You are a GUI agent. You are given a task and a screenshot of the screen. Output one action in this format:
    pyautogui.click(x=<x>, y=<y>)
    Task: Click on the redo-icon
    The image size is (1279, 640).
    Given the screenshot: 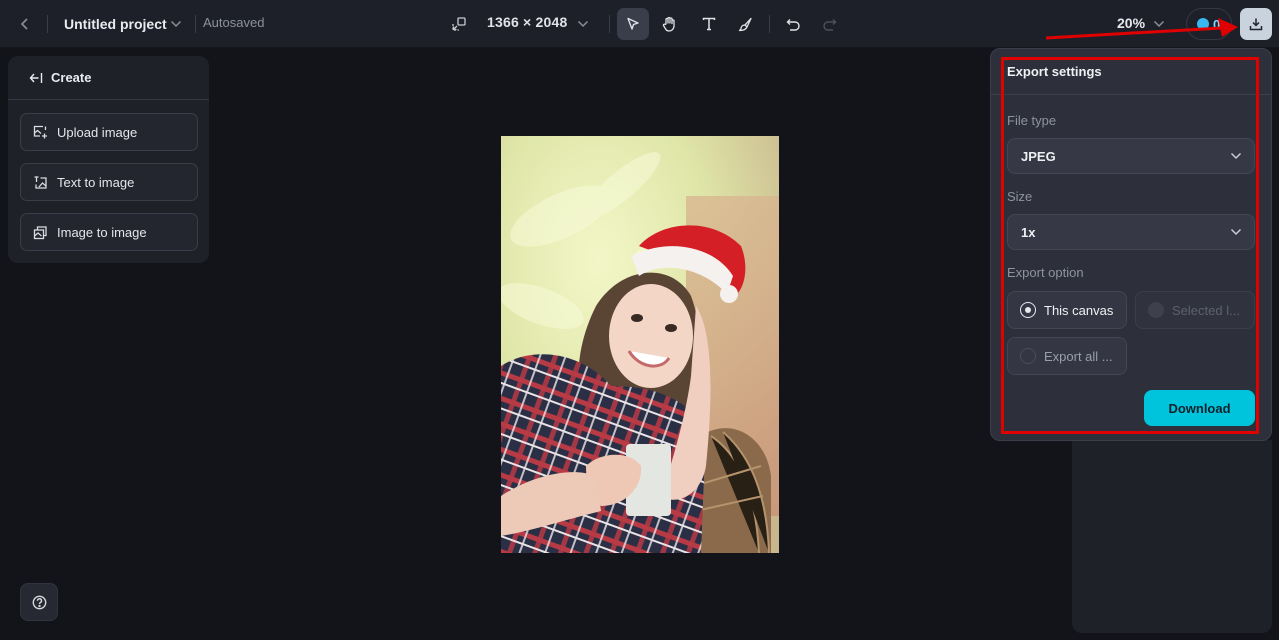 What is the action you would take?
    pyautogui.click(x=829, y=24)
    